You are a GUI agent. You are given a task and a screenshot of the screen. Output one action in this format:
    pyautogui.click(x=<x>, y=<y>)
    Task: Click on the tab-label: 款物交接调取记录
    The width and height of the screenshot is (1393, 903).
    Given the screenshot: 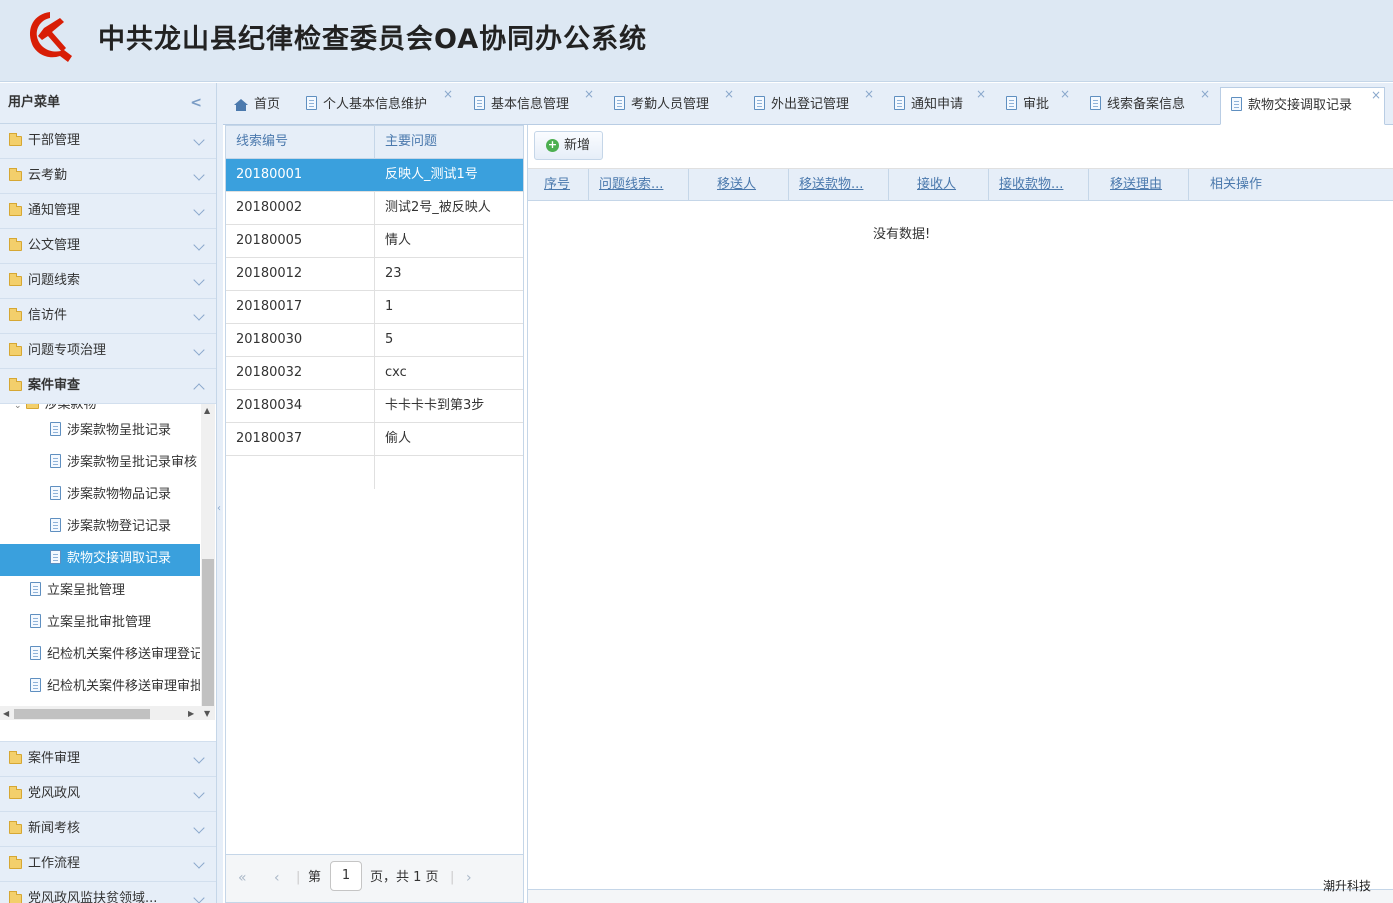 What is the action you would take?
    pyautogui.click(x=1300, y=105)
    